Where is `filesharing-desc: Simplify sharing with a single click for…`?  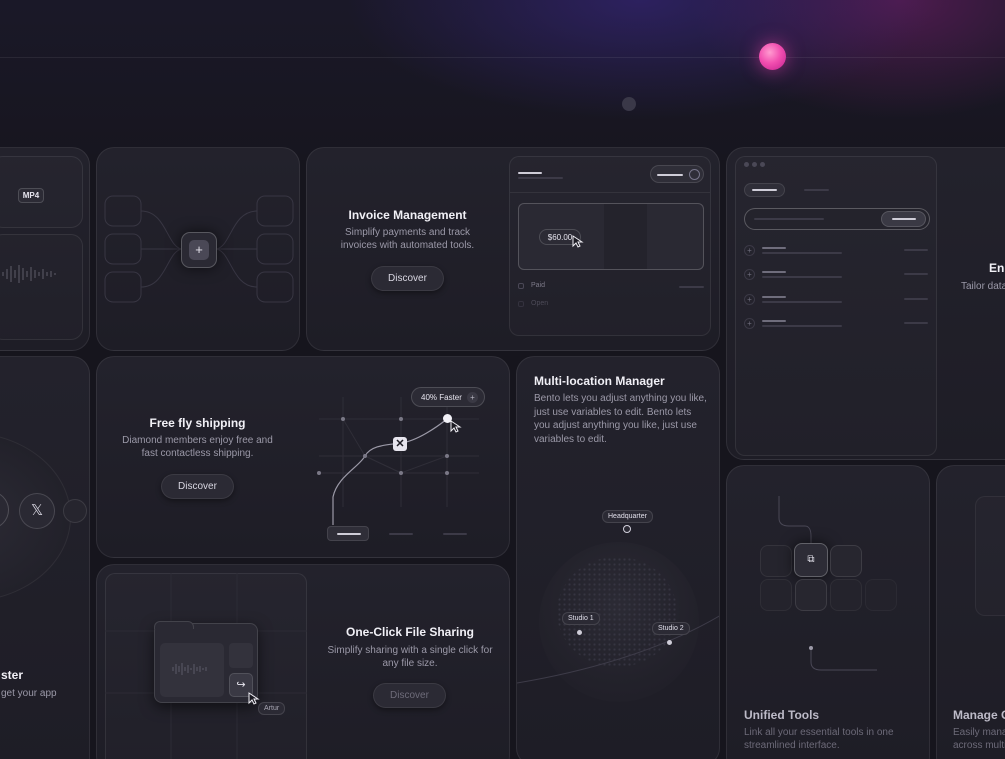
filesharing-desc: Simplify sharing with a single click for… is located at coordinates (410, 657).